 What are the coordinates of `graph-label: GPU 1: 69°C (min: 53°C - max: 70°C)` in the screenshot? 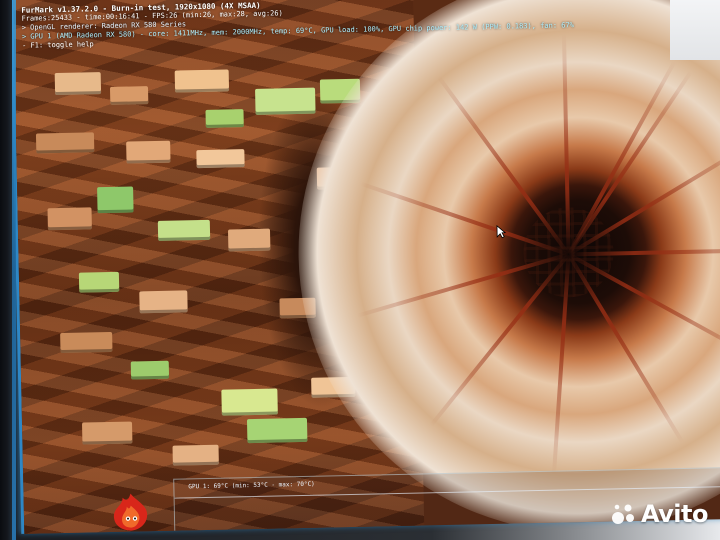 It's located at (251, 485).